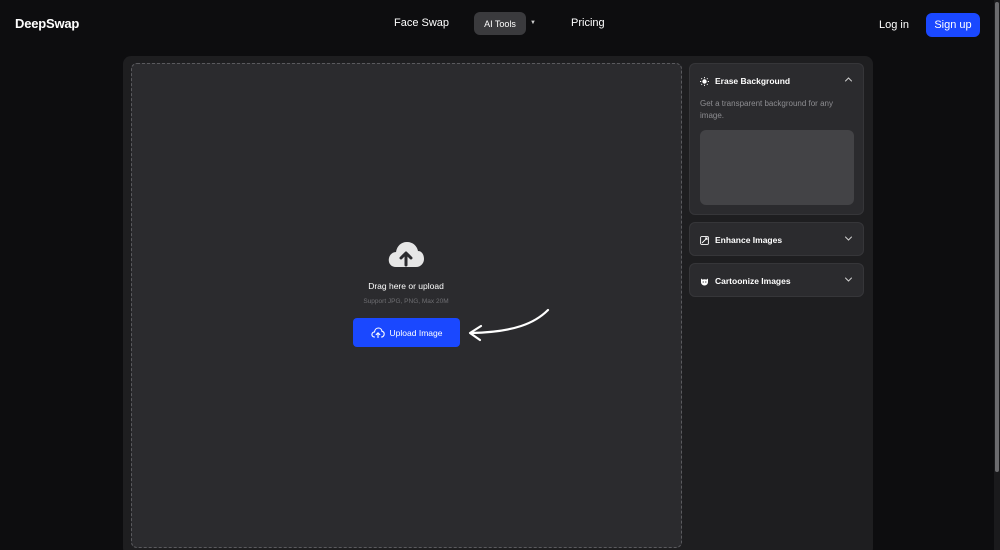 This screenshot has width=1000, height=550. Describe the element at coordinates (997, 237) in the screenshot. I see `scrollbar-thumb` at that location.